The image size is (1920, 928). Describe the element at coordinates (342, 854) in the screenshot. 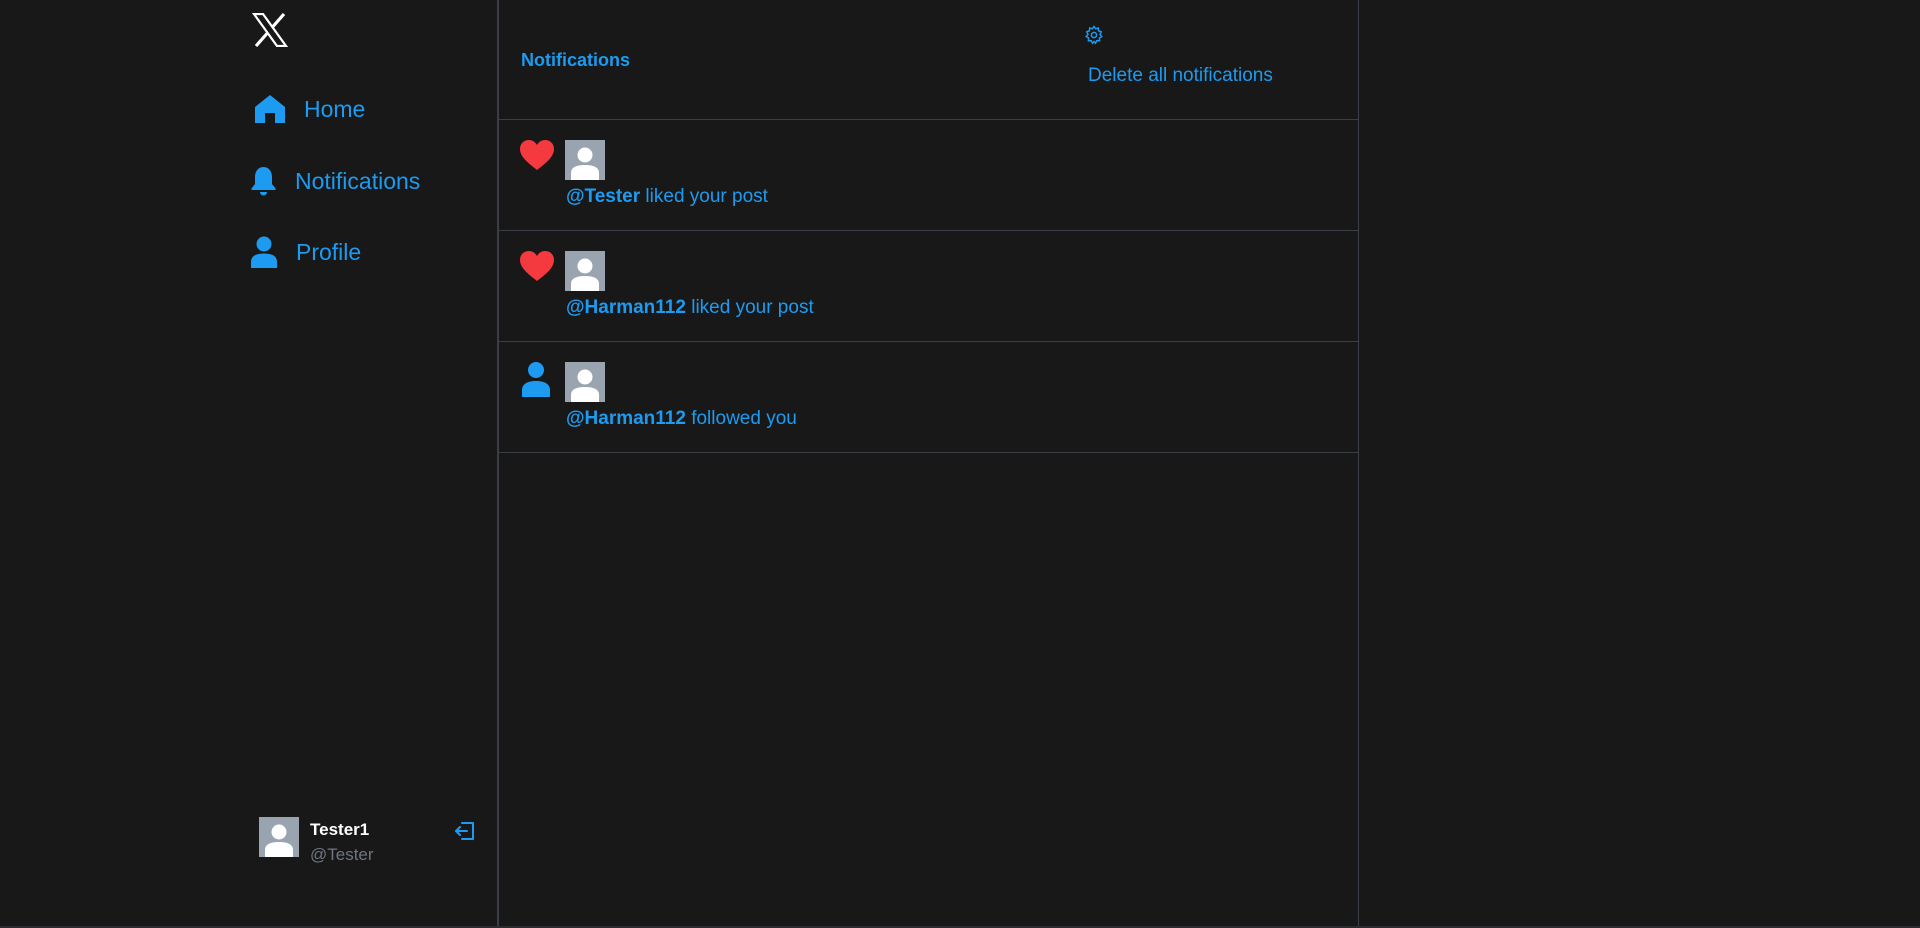

I see `user-handle: @Tester` at that location.